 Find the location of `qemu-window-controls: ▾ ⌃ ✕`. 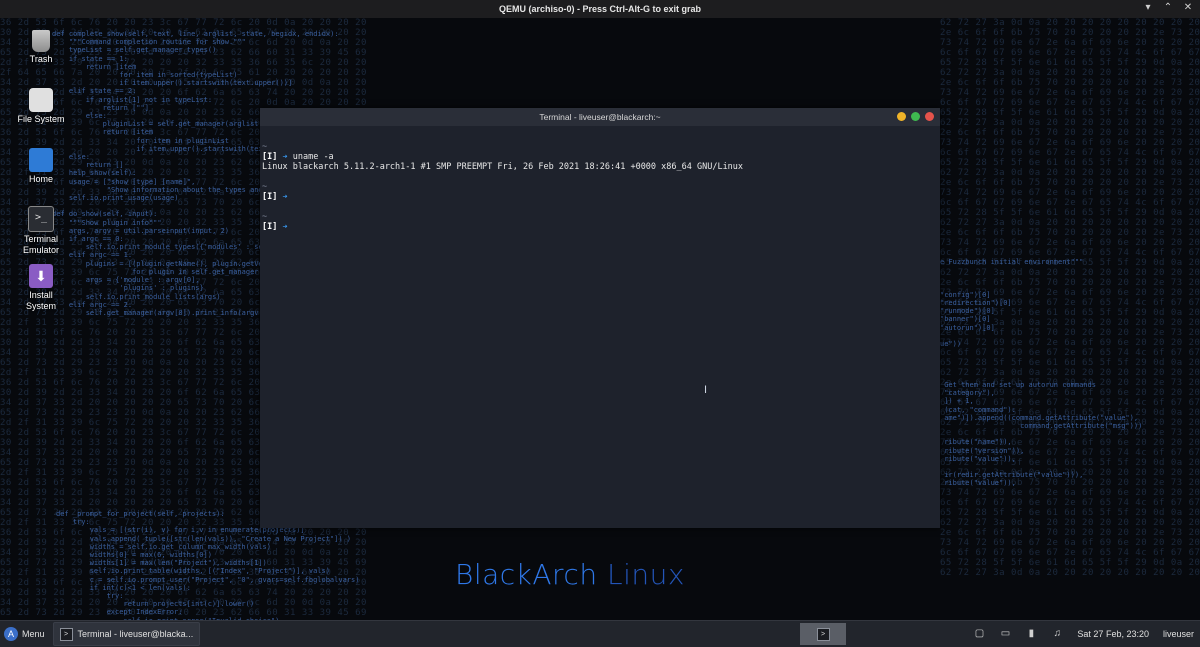

qemu-window-controls: ▾ ⌃ ✕ is located at coordinates (1168, 8).